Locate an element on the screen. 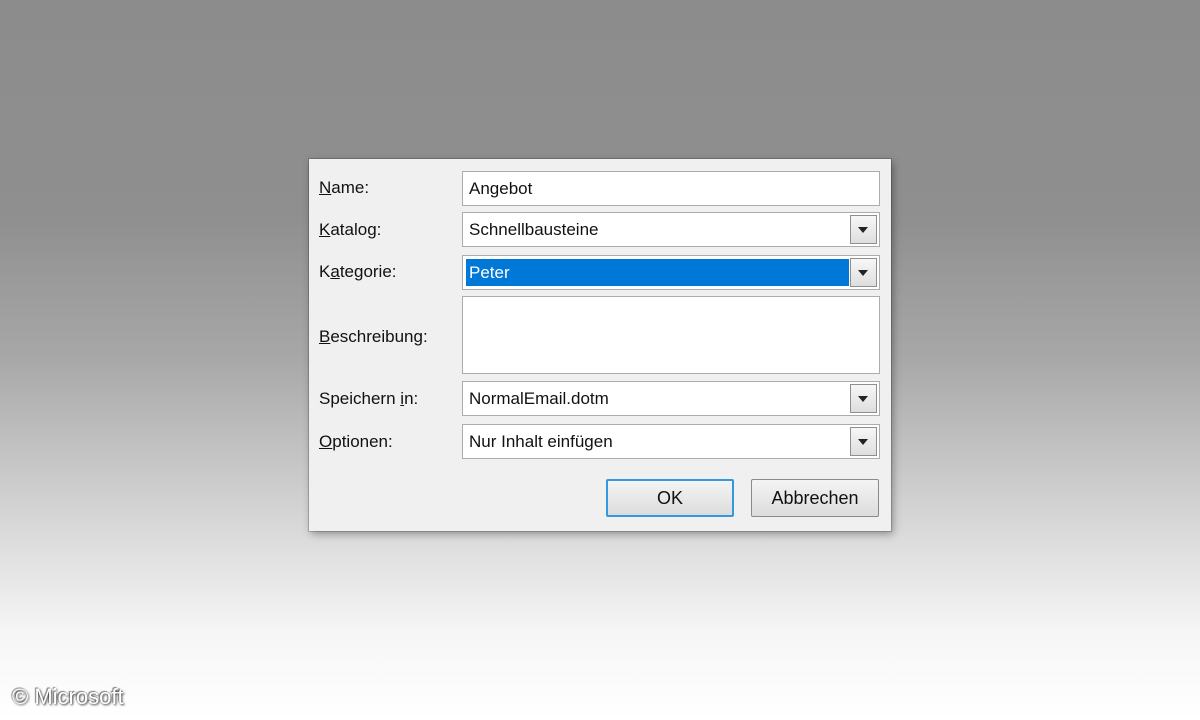 The image size is (1200, 720). optionen-dropdown-button is located at coordinates (863, 441).